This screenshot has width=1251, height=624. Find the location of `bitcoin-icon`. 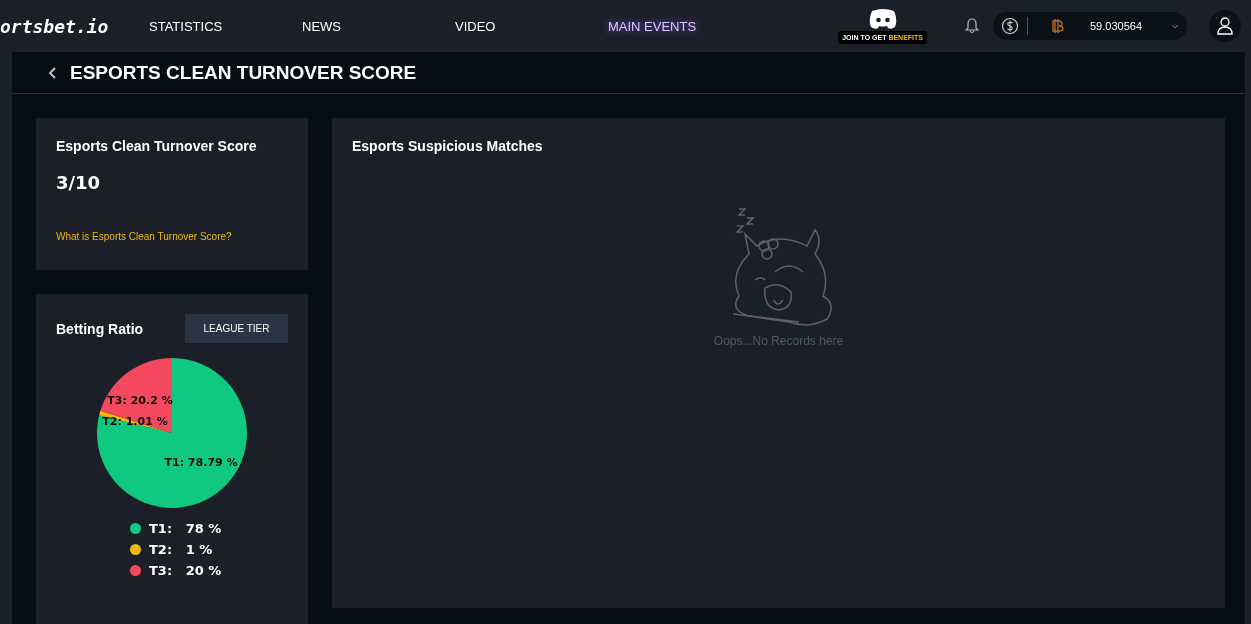

bitcoin-icon is located at coordinates (1057, 26).